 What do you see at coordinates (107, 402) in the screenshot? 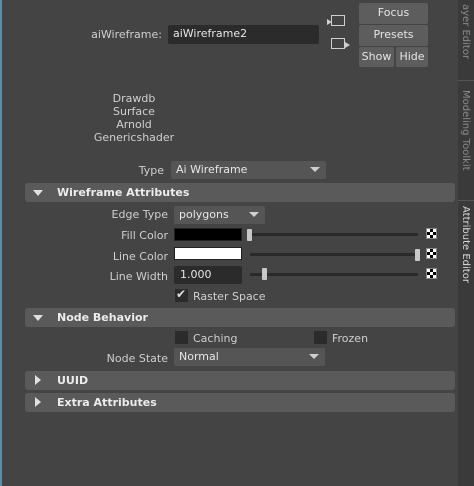
I see `section-title: Extra Attributes` at bounding box center [107, 402].